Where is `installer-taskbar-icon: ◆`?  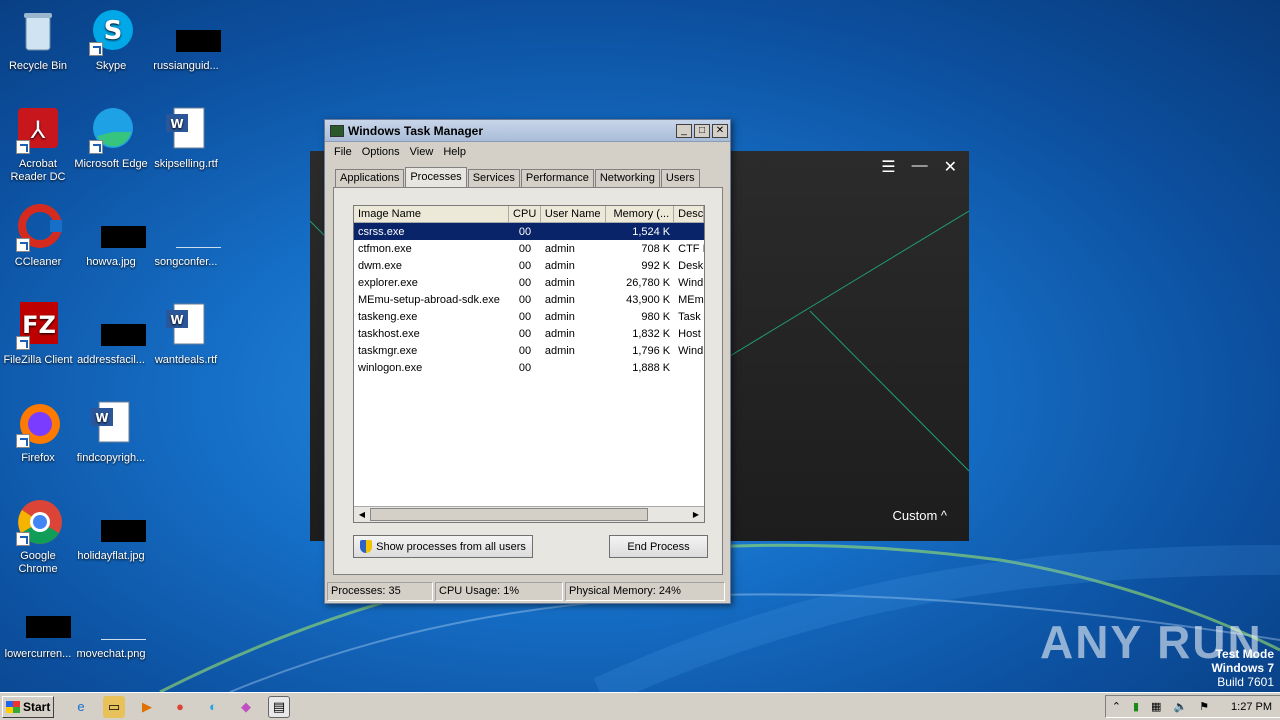 installer-taskbar-icon: ◆ is located at coordinates (246, 707).